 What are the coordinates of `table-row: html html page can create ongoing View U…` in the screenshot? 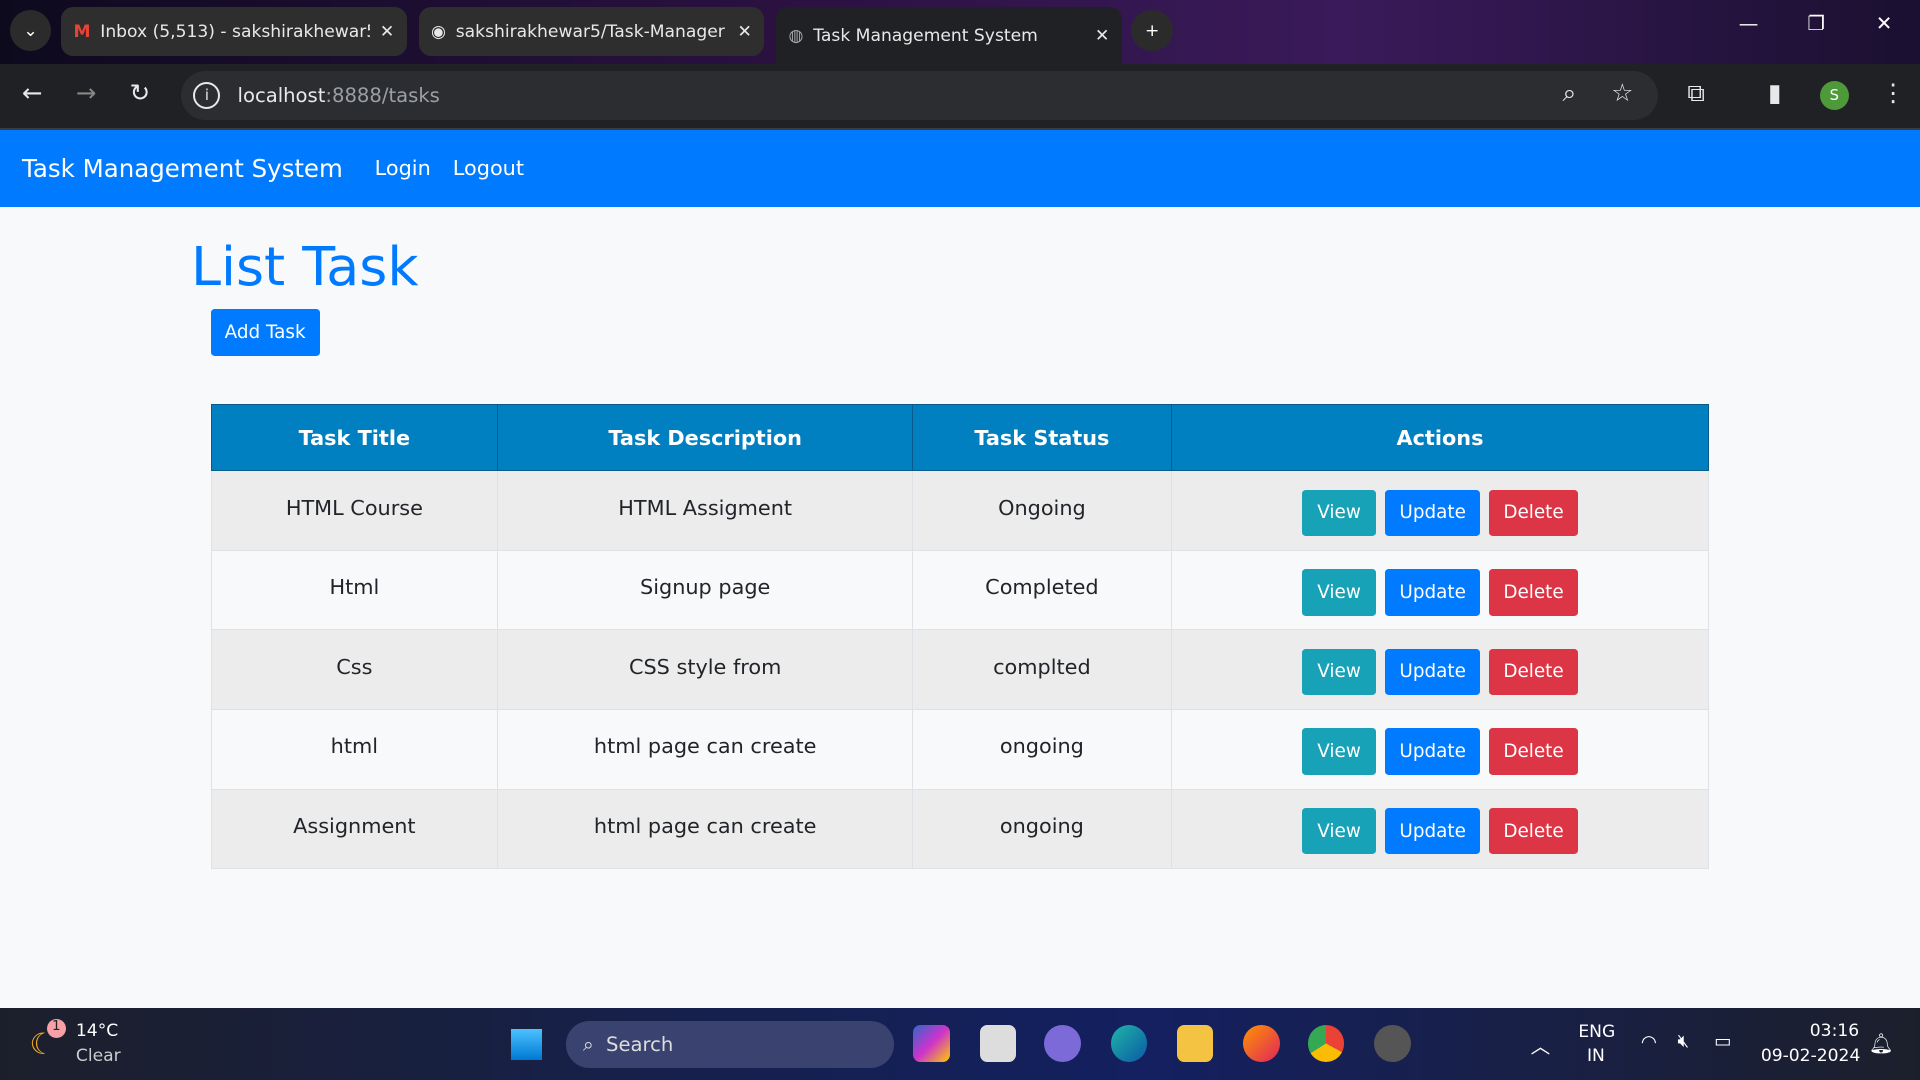 It's located at (960, 749).